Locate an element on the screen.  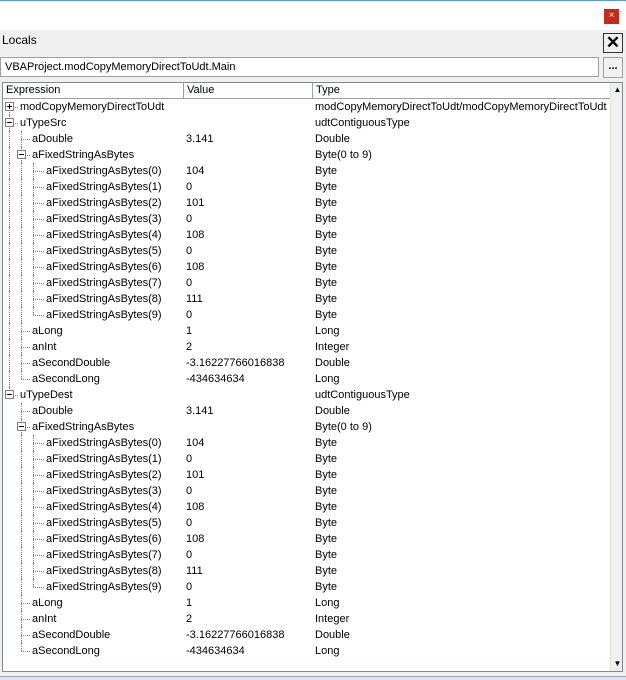
type-cell: Long is located at coordinates (327, 331).